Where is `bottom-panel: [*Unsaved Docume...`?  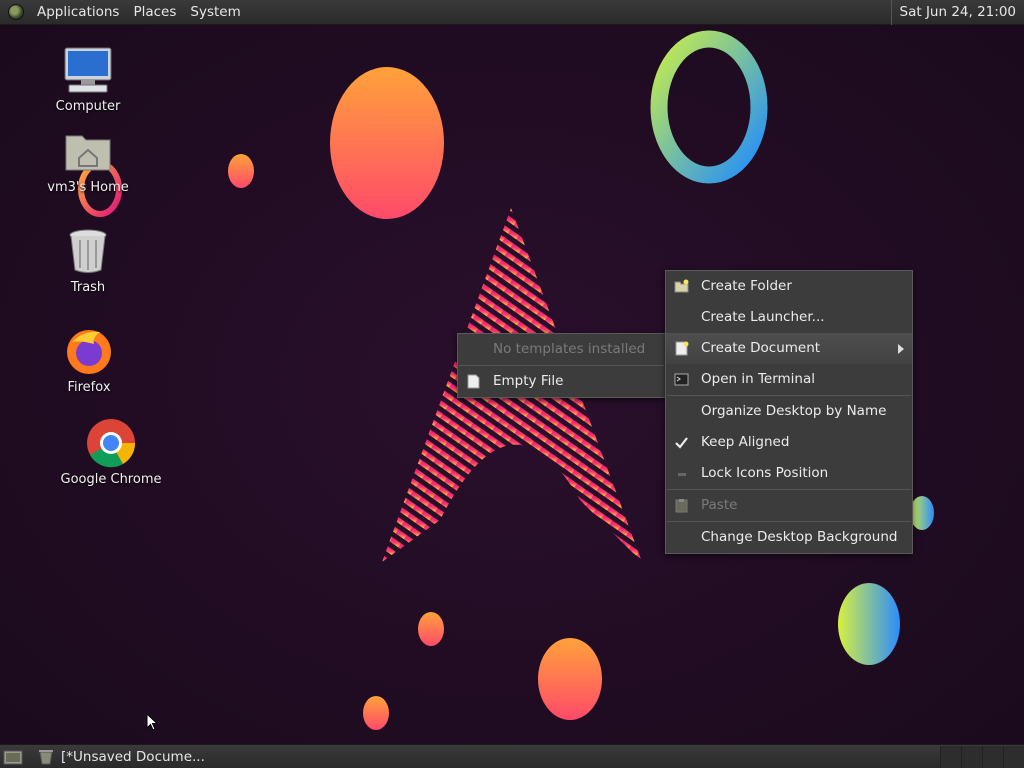 bottom-panel: [*Unsaved Docume... is located at coordinates (512, 756).